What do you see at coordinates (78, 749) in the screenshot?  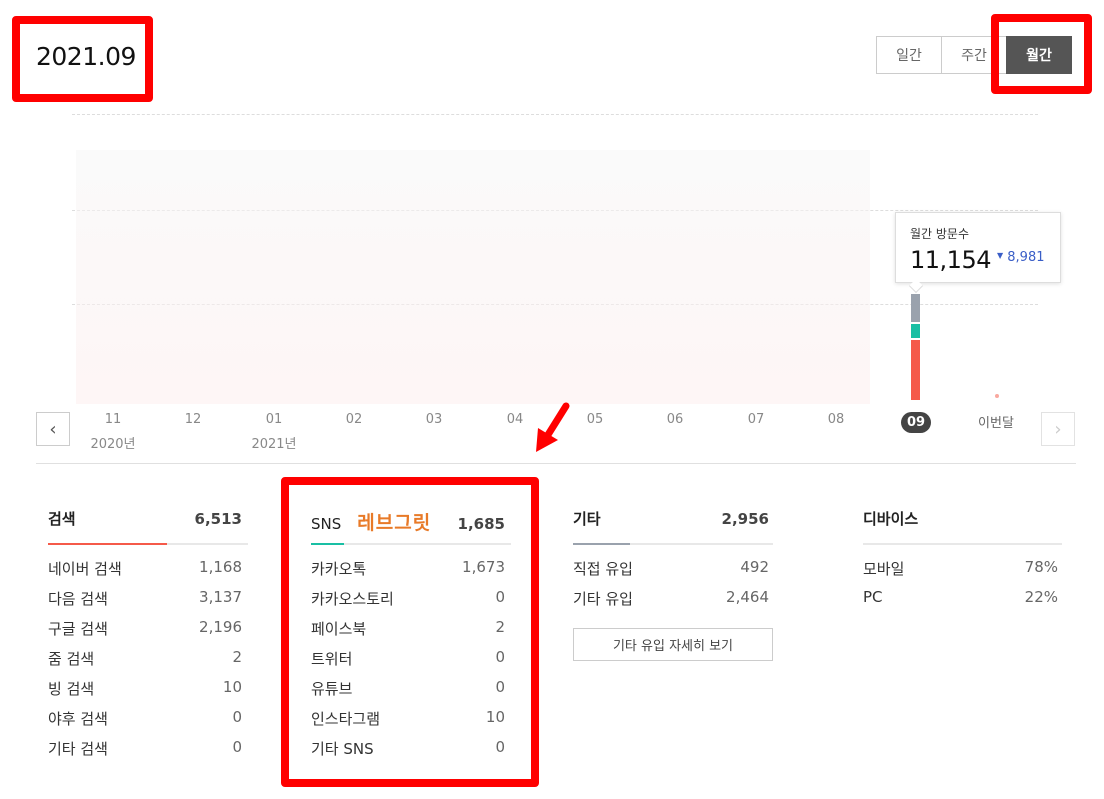 I see `row-label: 기타 검색` at bounding box center [78, 749].